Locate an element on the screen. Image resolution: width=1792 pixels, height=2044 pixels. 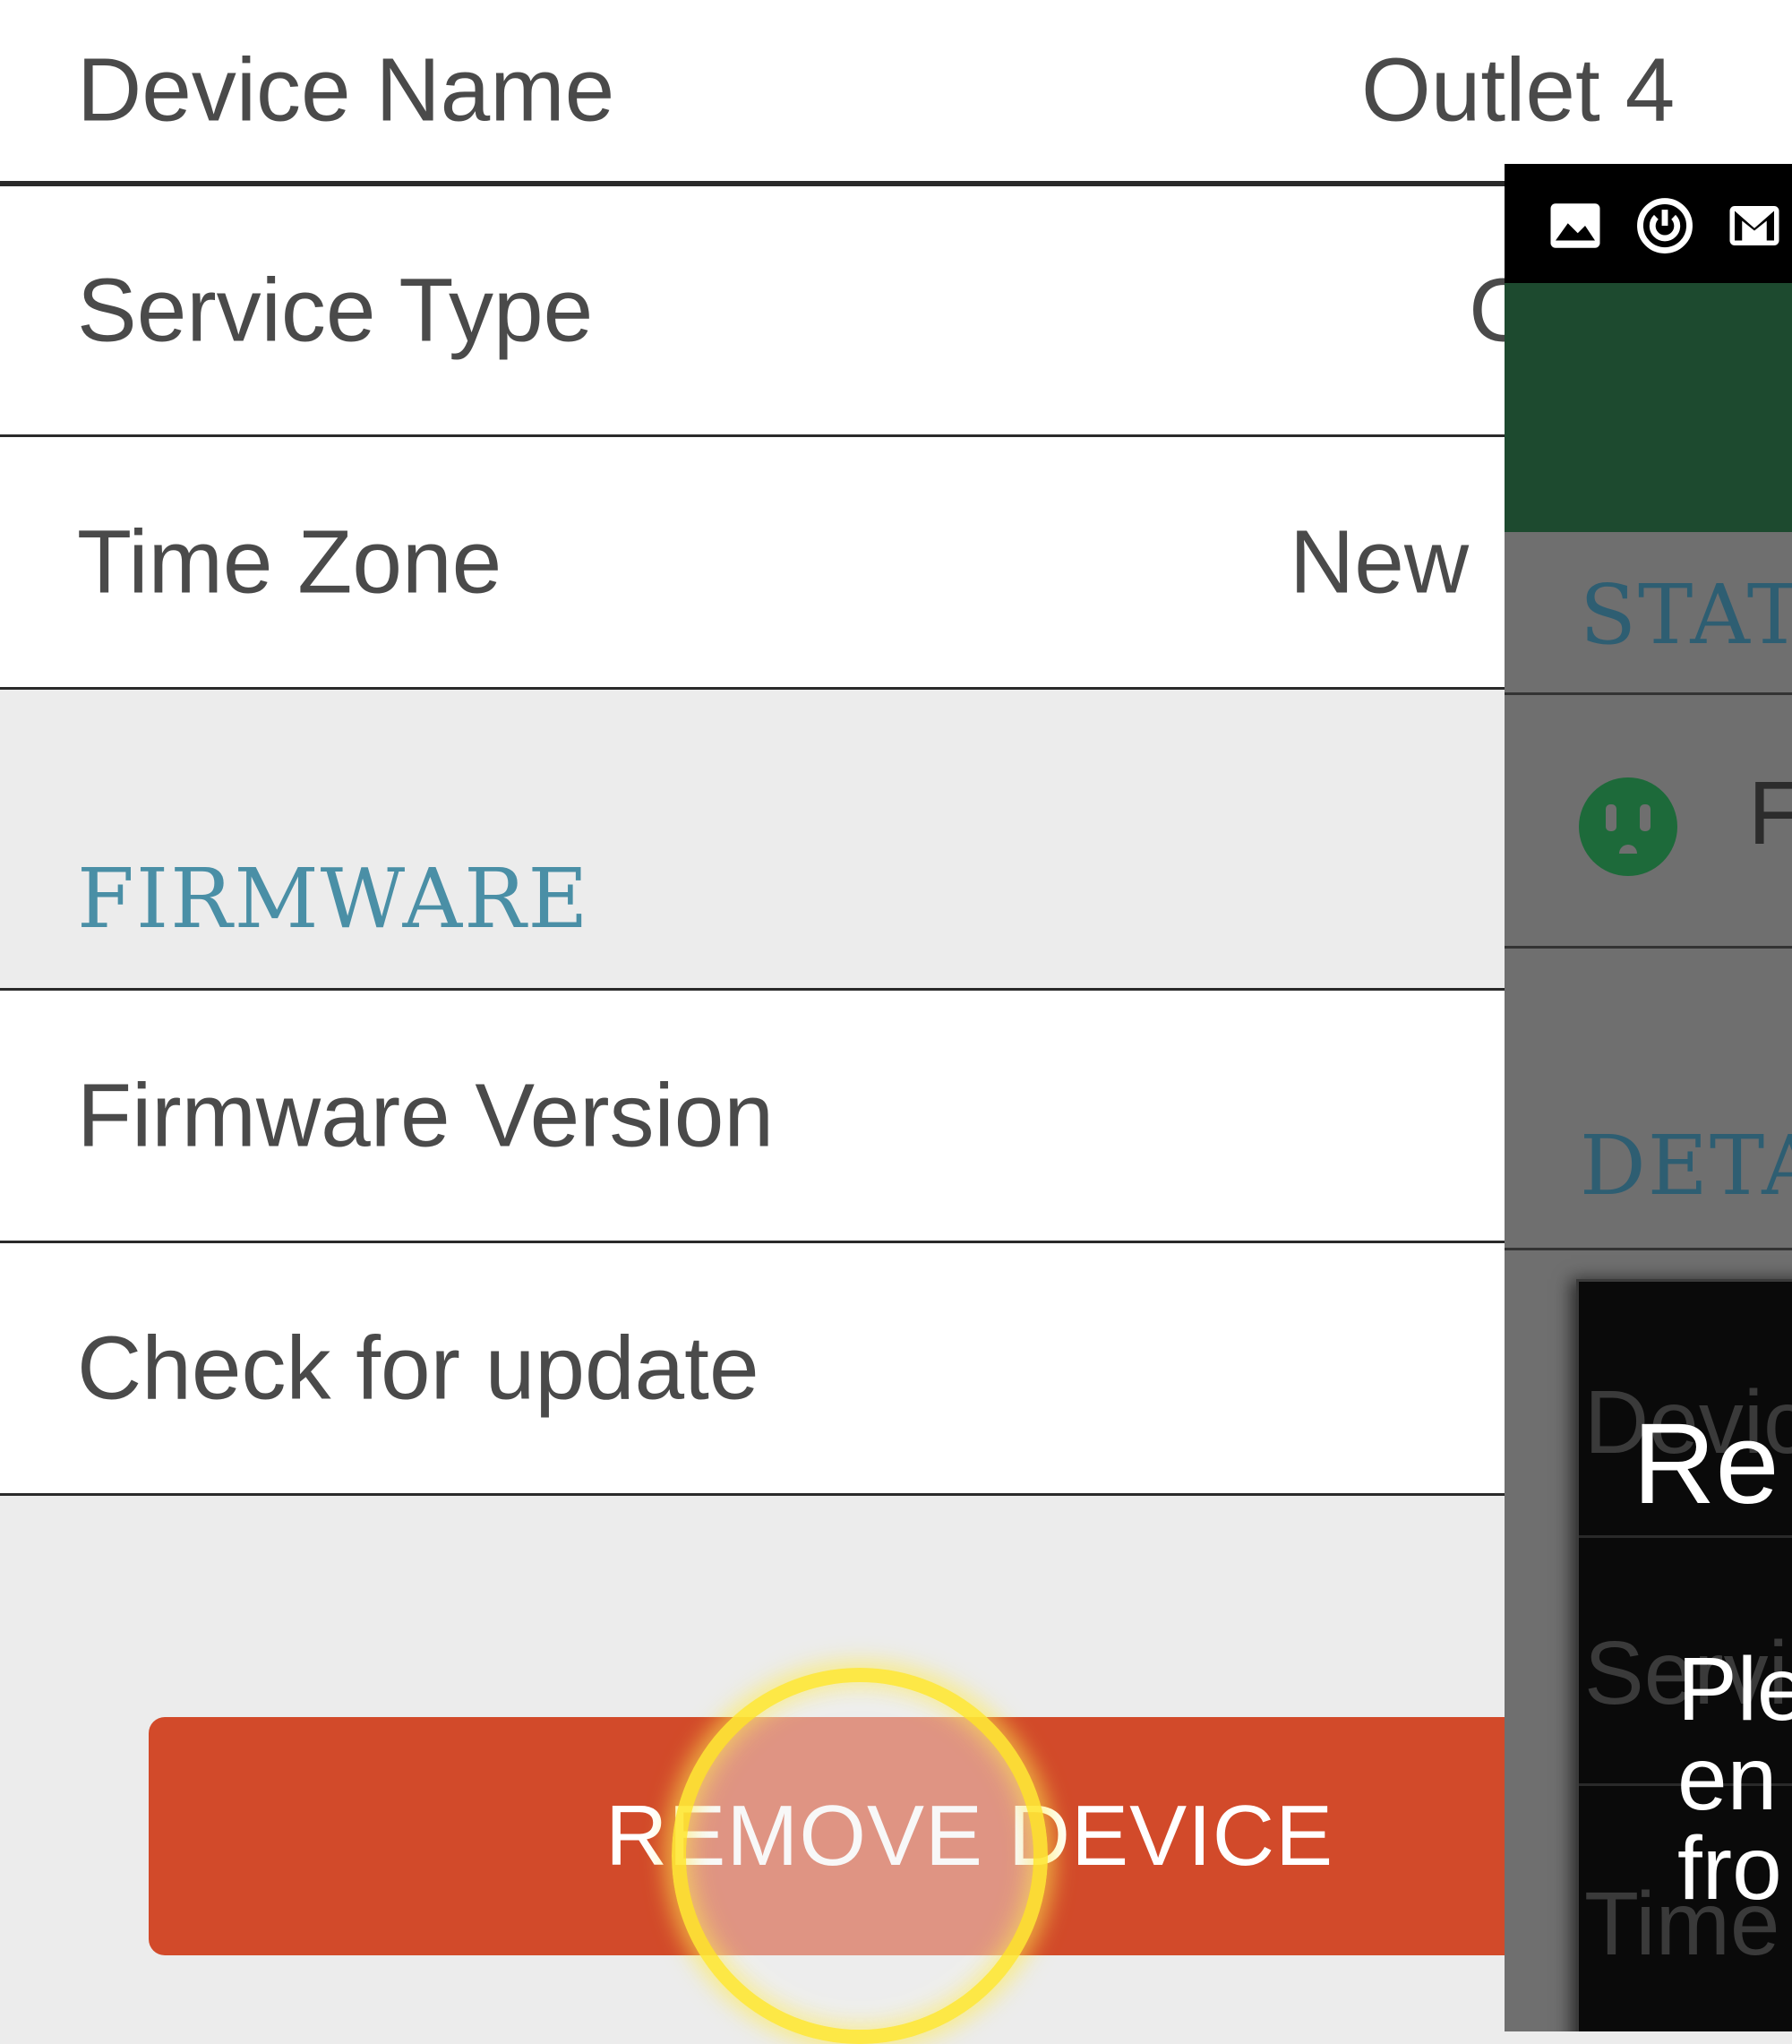
remove-device-label: REMOVE DEVICE is located at coordinates (969, 1836).